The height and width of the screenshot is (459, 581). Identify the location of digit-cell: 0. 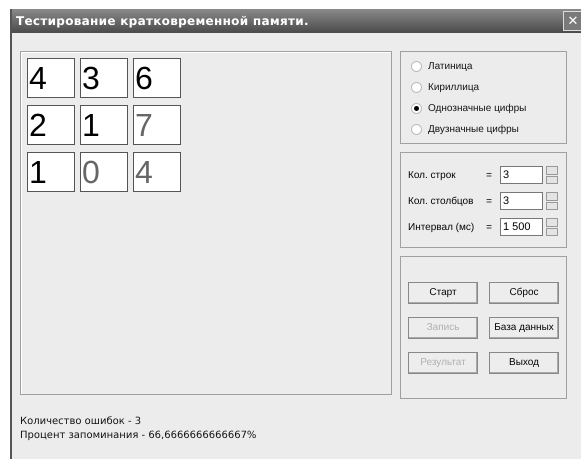
(104, 172).